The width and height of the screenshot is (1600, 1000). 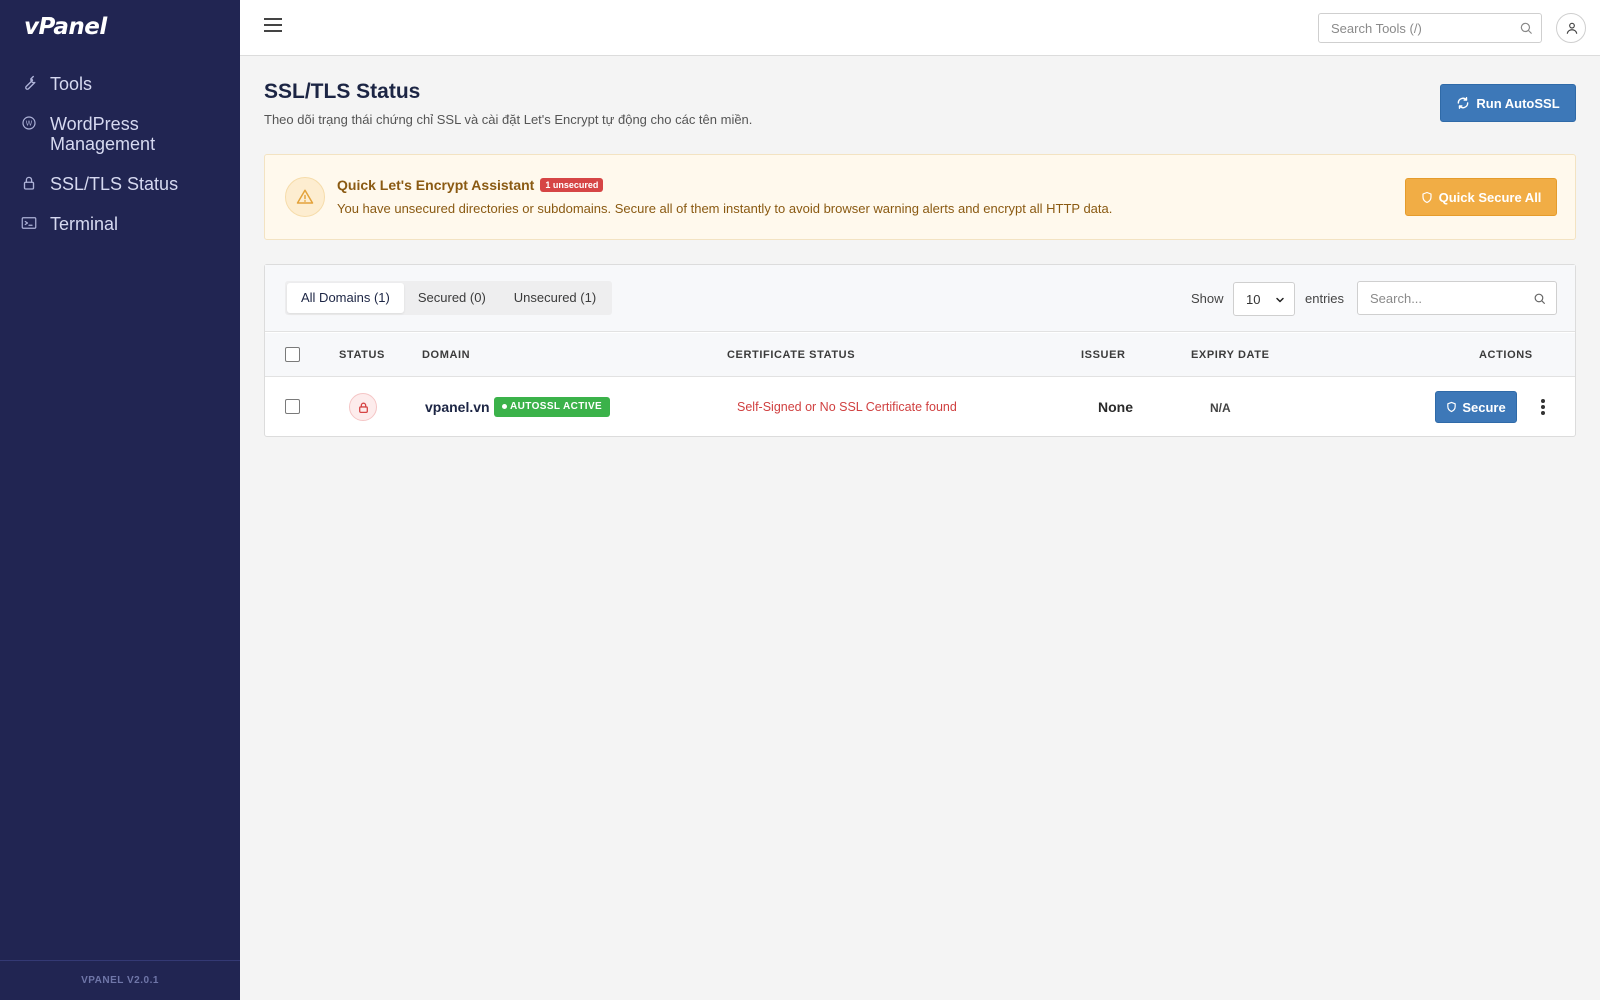 What do you see at coordinates (342, 91) in the screenshot?
I see `page-title: SSL/TLS Status` at bounding box center [342, 91].